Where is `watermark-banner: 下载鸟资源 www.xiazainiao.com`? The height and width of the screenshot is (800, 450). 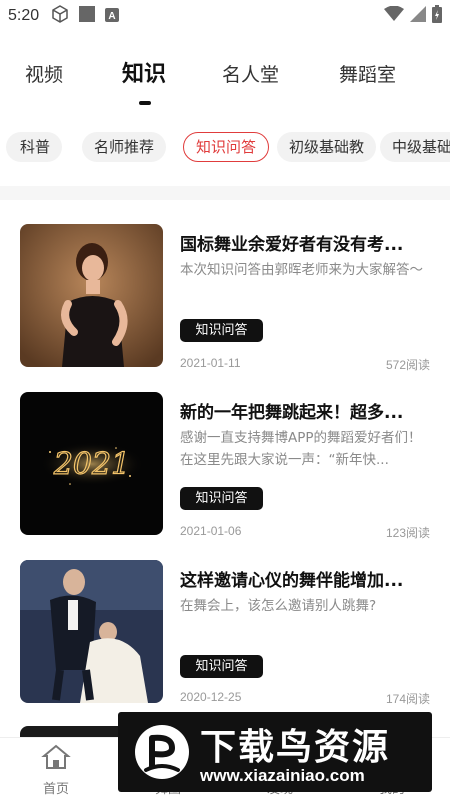
watermark-banner: 下载鸟资源 www.xiazainiao.com is located at coordinates (275, 752).